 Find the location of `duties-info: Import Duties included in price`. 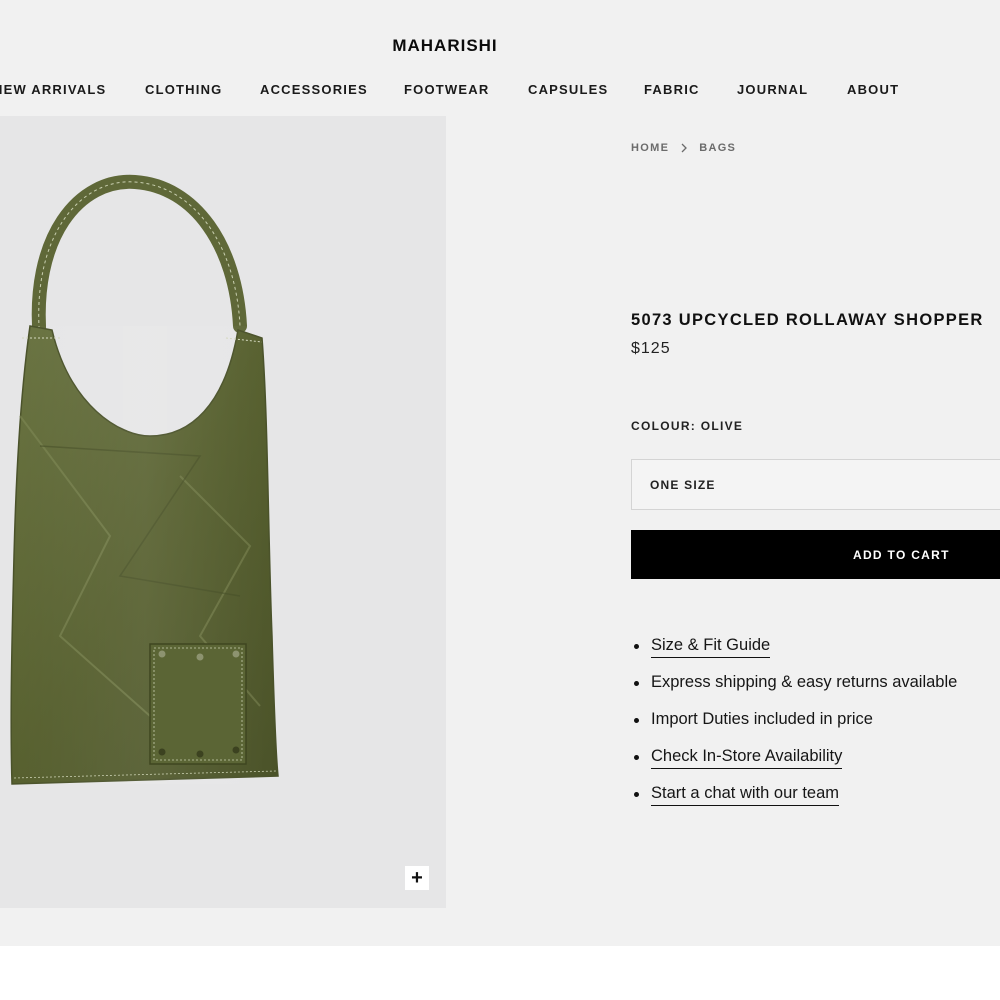

duties-info: Import Duties included in price is located at coordinates (762, 719).